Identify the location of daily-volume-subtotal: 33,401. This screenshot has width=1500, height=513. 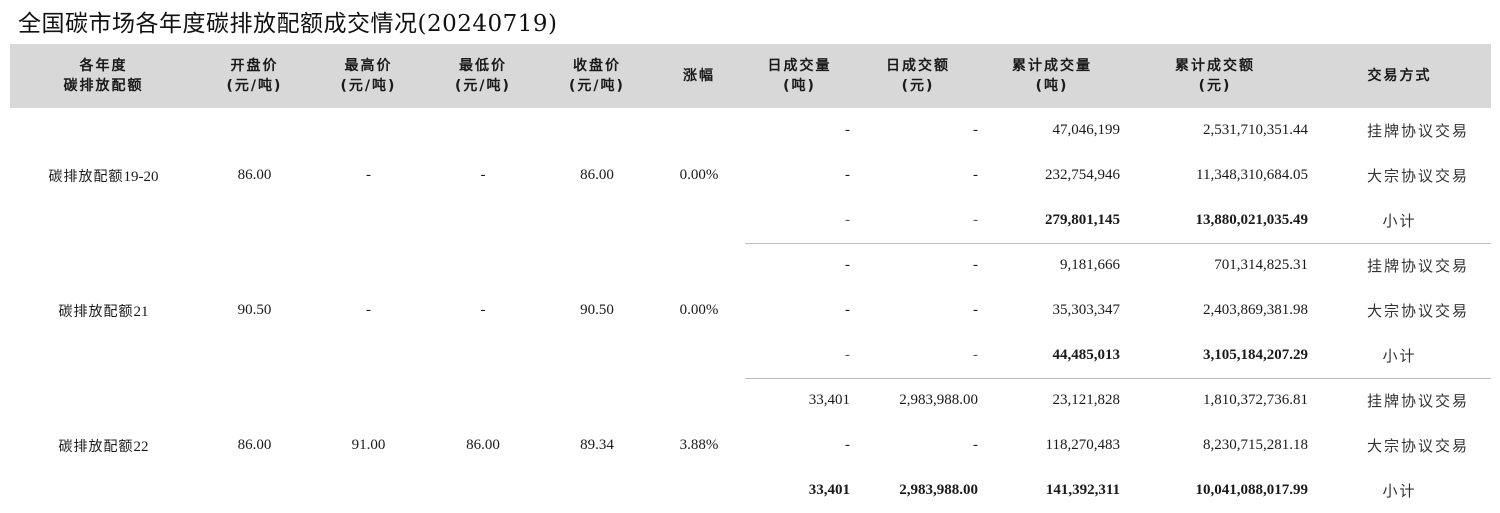
(829, 490).